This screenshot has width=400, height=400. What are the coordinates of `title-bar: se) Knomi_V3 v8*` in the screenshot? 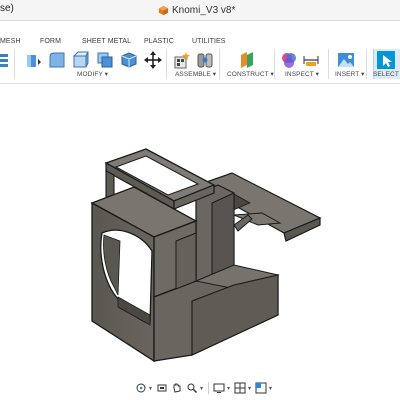 It's located at (200, 10).